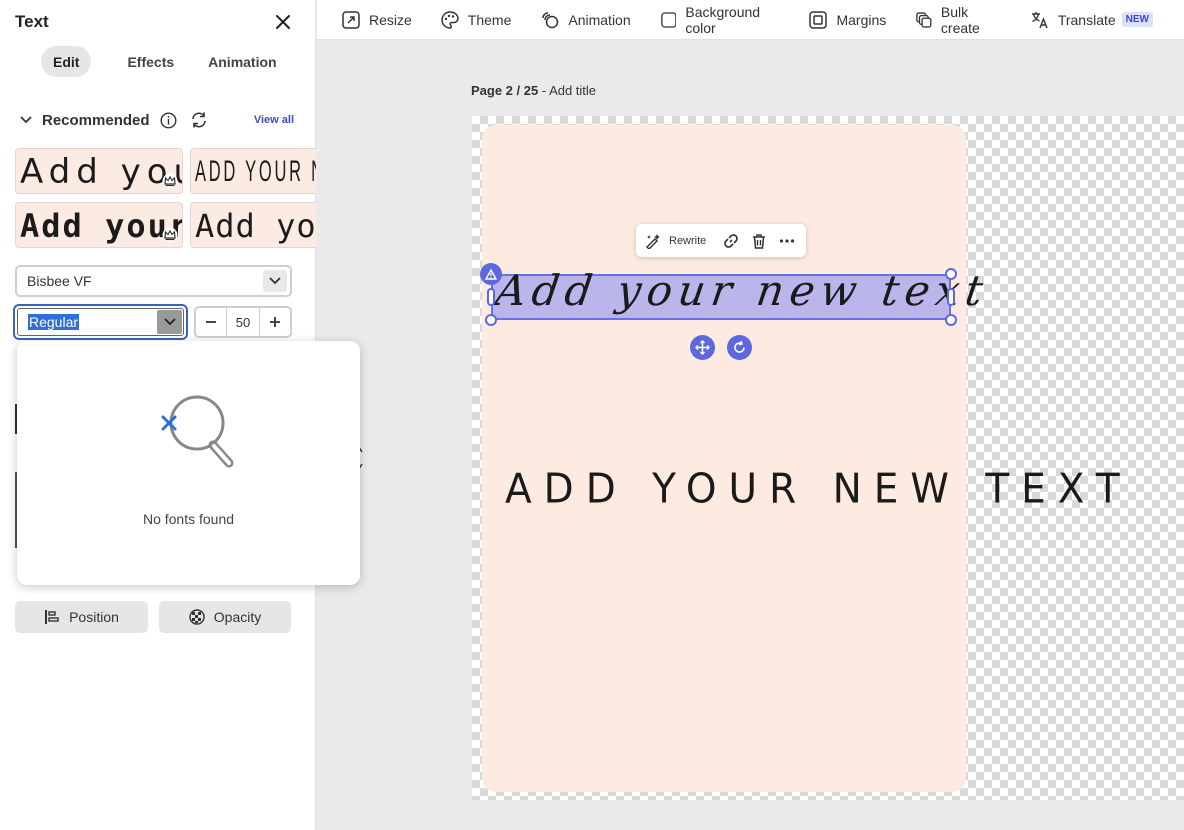 The width and height of the screenshot is (1184, 830). I want to click on resize-handle-right, so click(951, 297).